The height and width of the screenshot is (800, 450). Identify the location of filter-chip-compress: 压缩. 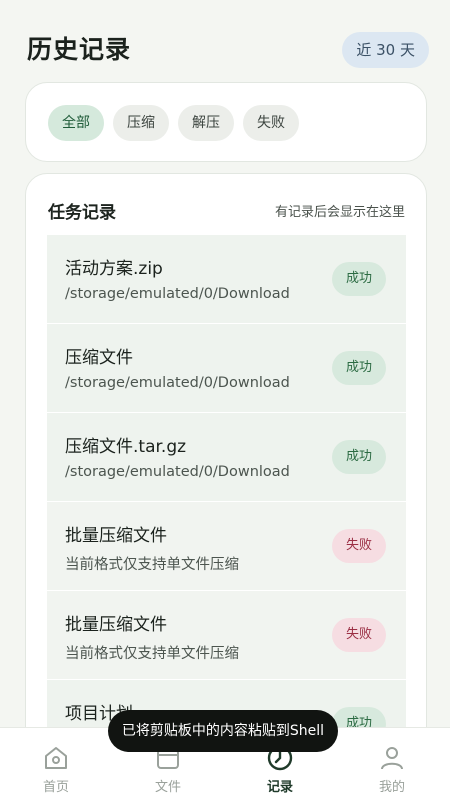
(141, 123).